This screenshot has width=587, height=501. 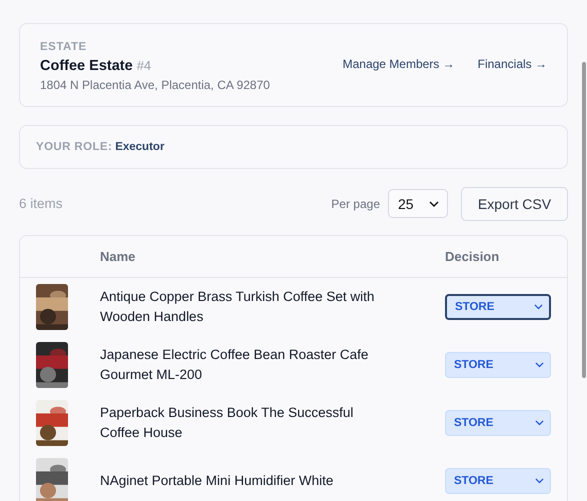 What do you see at coordinates (514, 203) in the screenshot?
I see `export-button: Export CSV` at bounding box center [514, 203].